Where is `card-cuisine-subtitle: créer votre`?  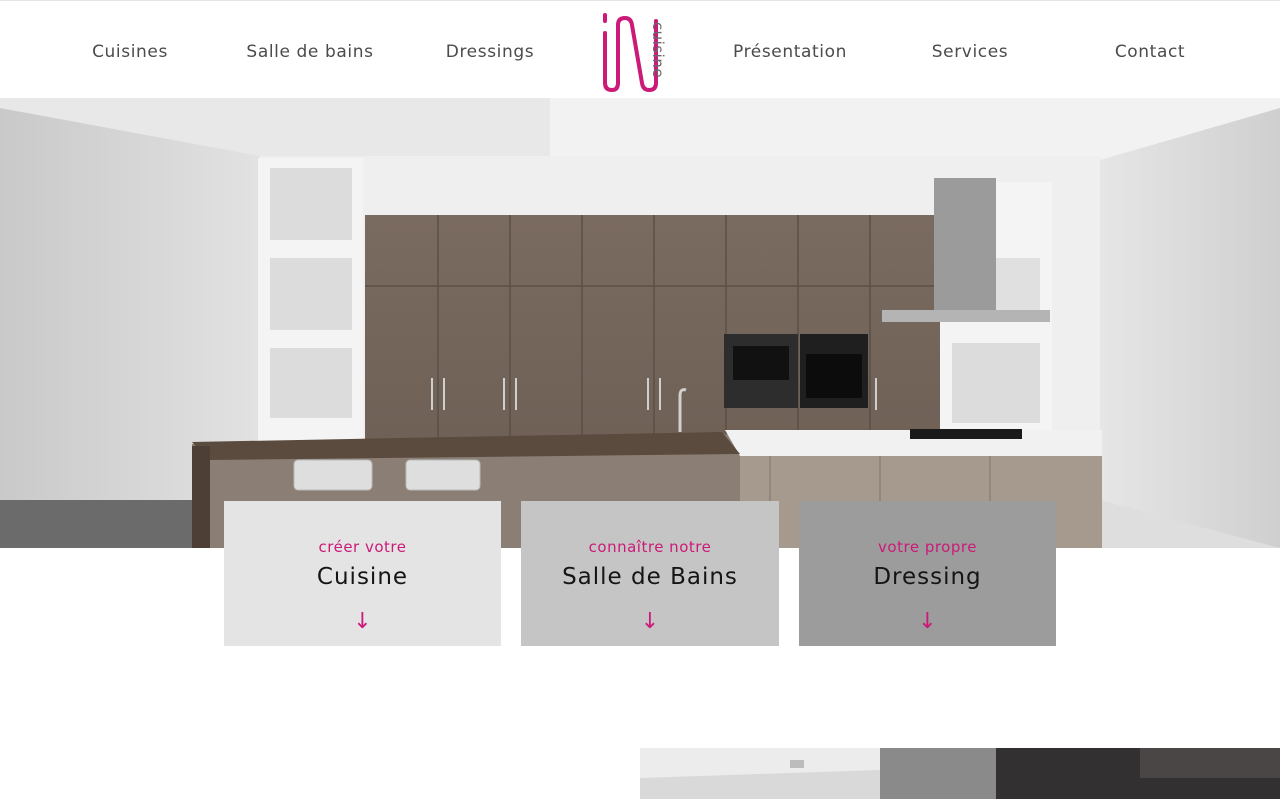 card-cuisine-subtitle: créer votre is located at coordinates (362, 547).